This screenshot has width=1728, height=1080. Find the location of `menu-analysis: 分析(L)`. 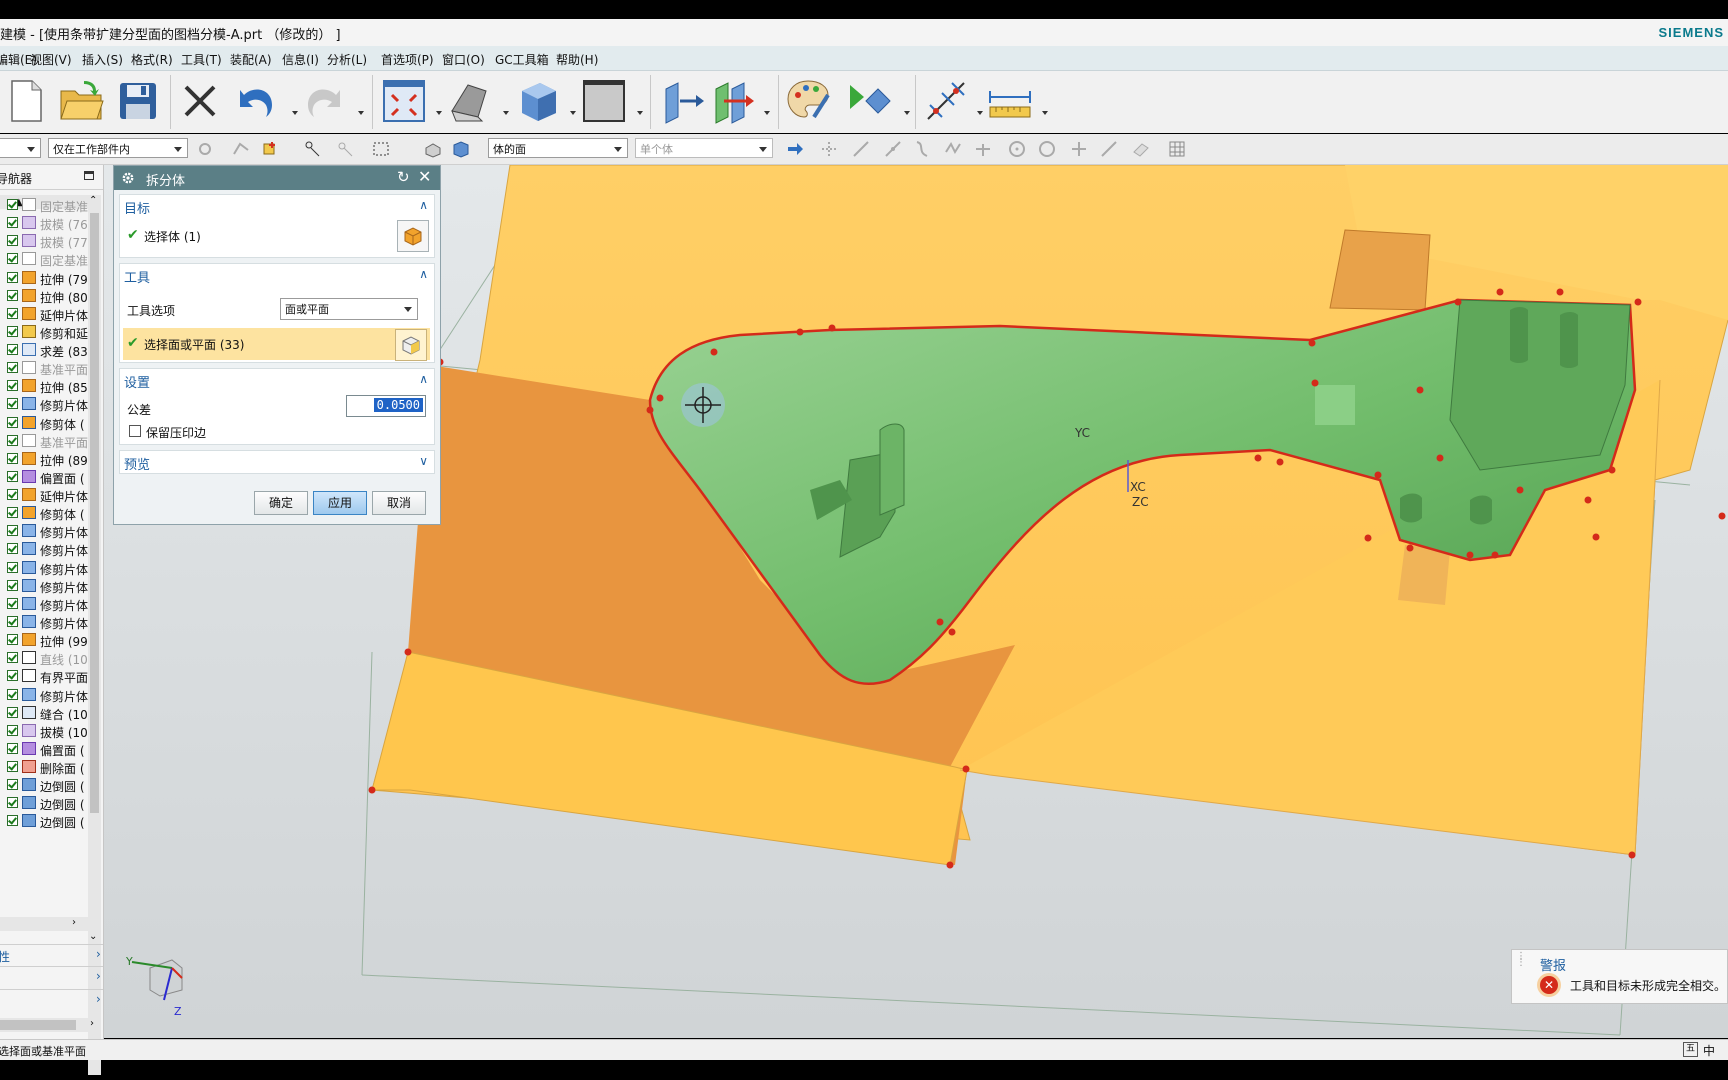

menu-analysis: 分析(L) is located at coordinates (347, 59).